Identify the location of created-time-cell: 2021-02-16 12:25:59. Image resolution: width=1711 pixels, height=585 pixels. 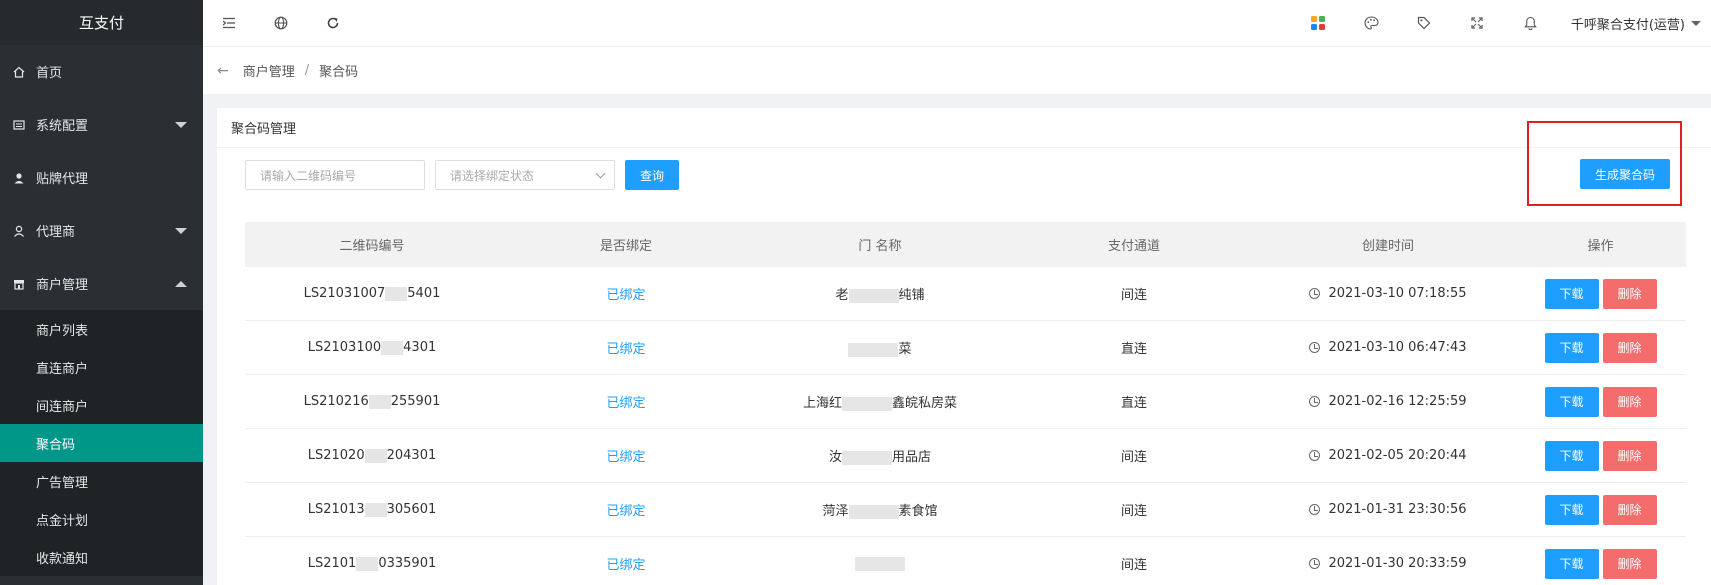
(1388, 401).